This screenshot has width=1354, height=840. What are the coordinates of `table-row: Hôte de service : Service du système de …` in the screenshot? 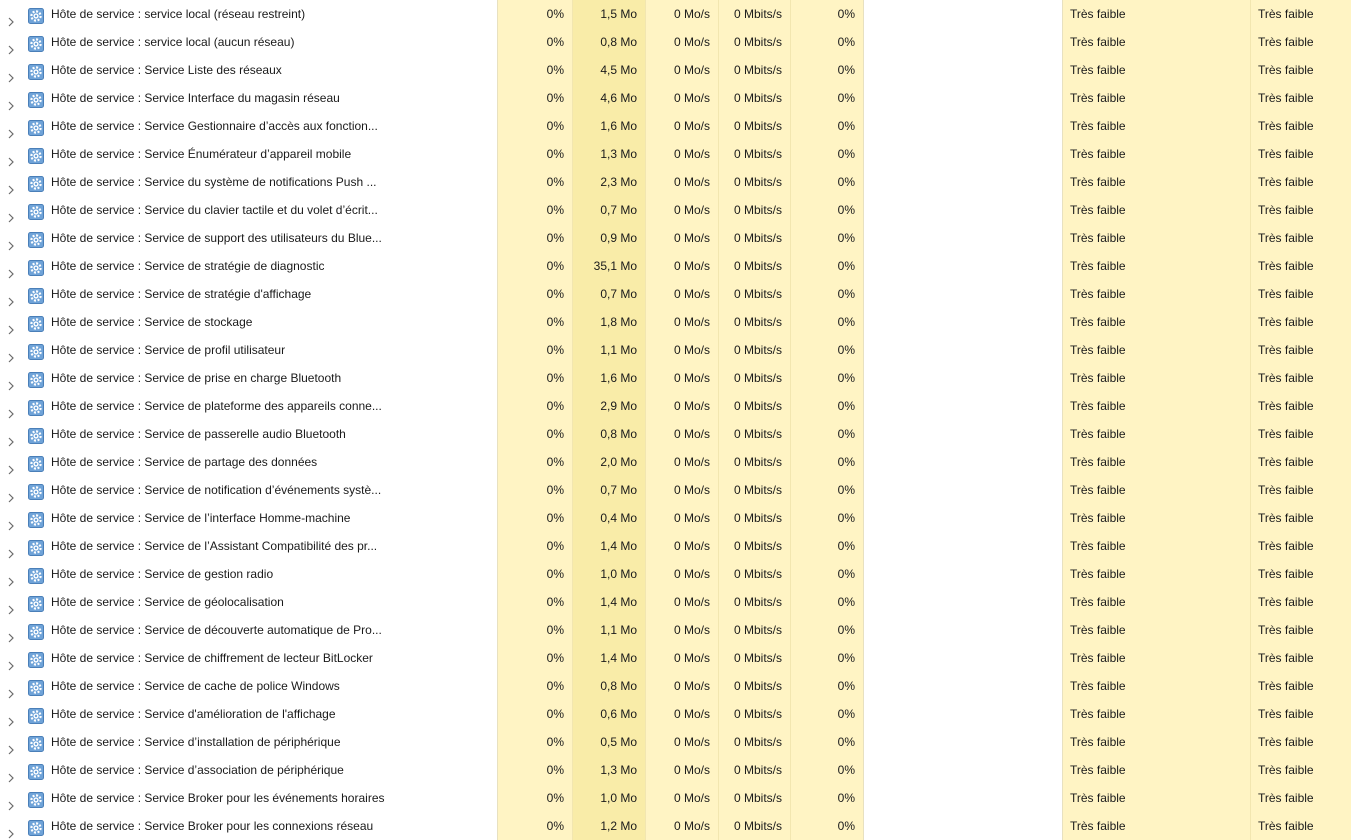 It's located at (677, 182).